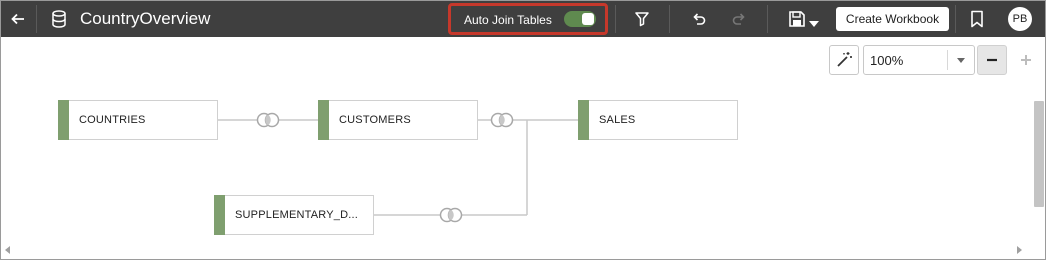  Describe the element at coordinates (18, 19) in the screenshot. I see `back-arrow-icon` at that location.